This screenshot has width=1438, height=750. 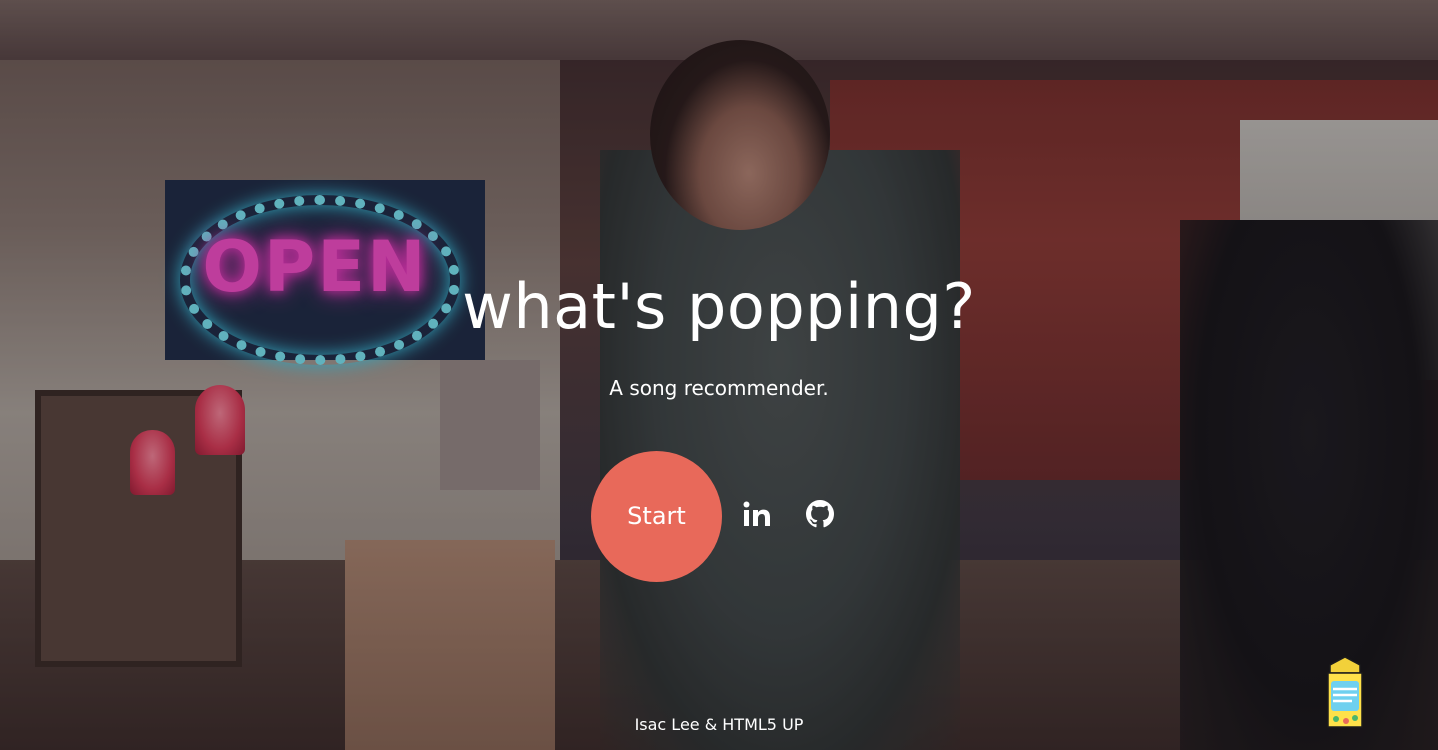 I want to click on start-button: Start, so click(x=656, y=516).